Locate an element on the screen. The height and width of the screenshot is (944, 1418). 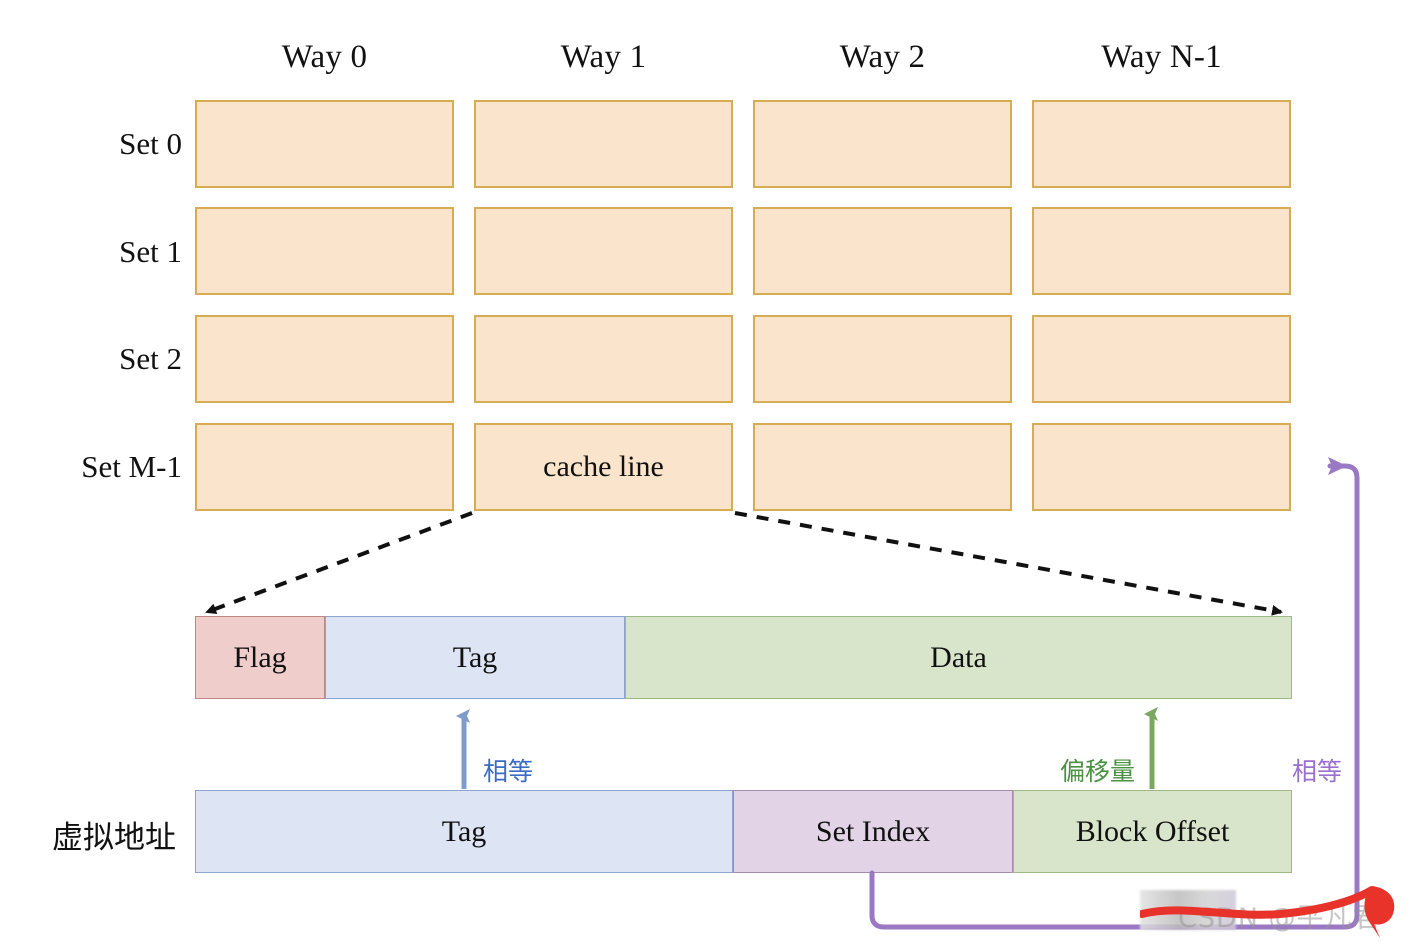
cache-cell-s0-w3 is located at coordinates (1161, 144).